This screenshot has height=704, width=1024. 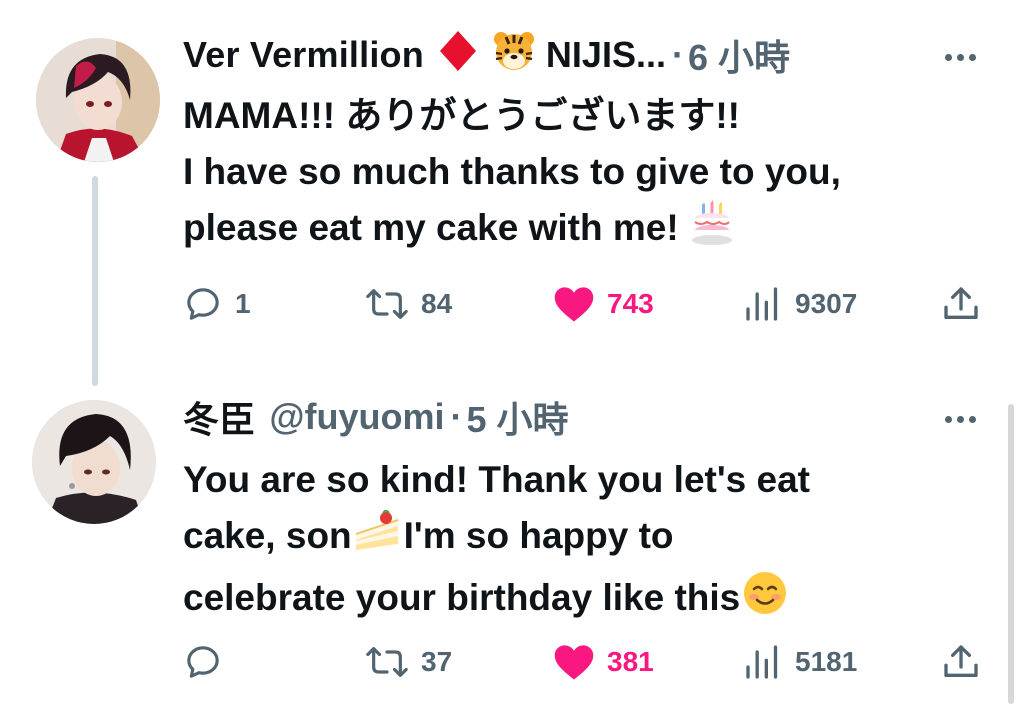 I want to click on like-button: 381, so click(x=603, y=662).